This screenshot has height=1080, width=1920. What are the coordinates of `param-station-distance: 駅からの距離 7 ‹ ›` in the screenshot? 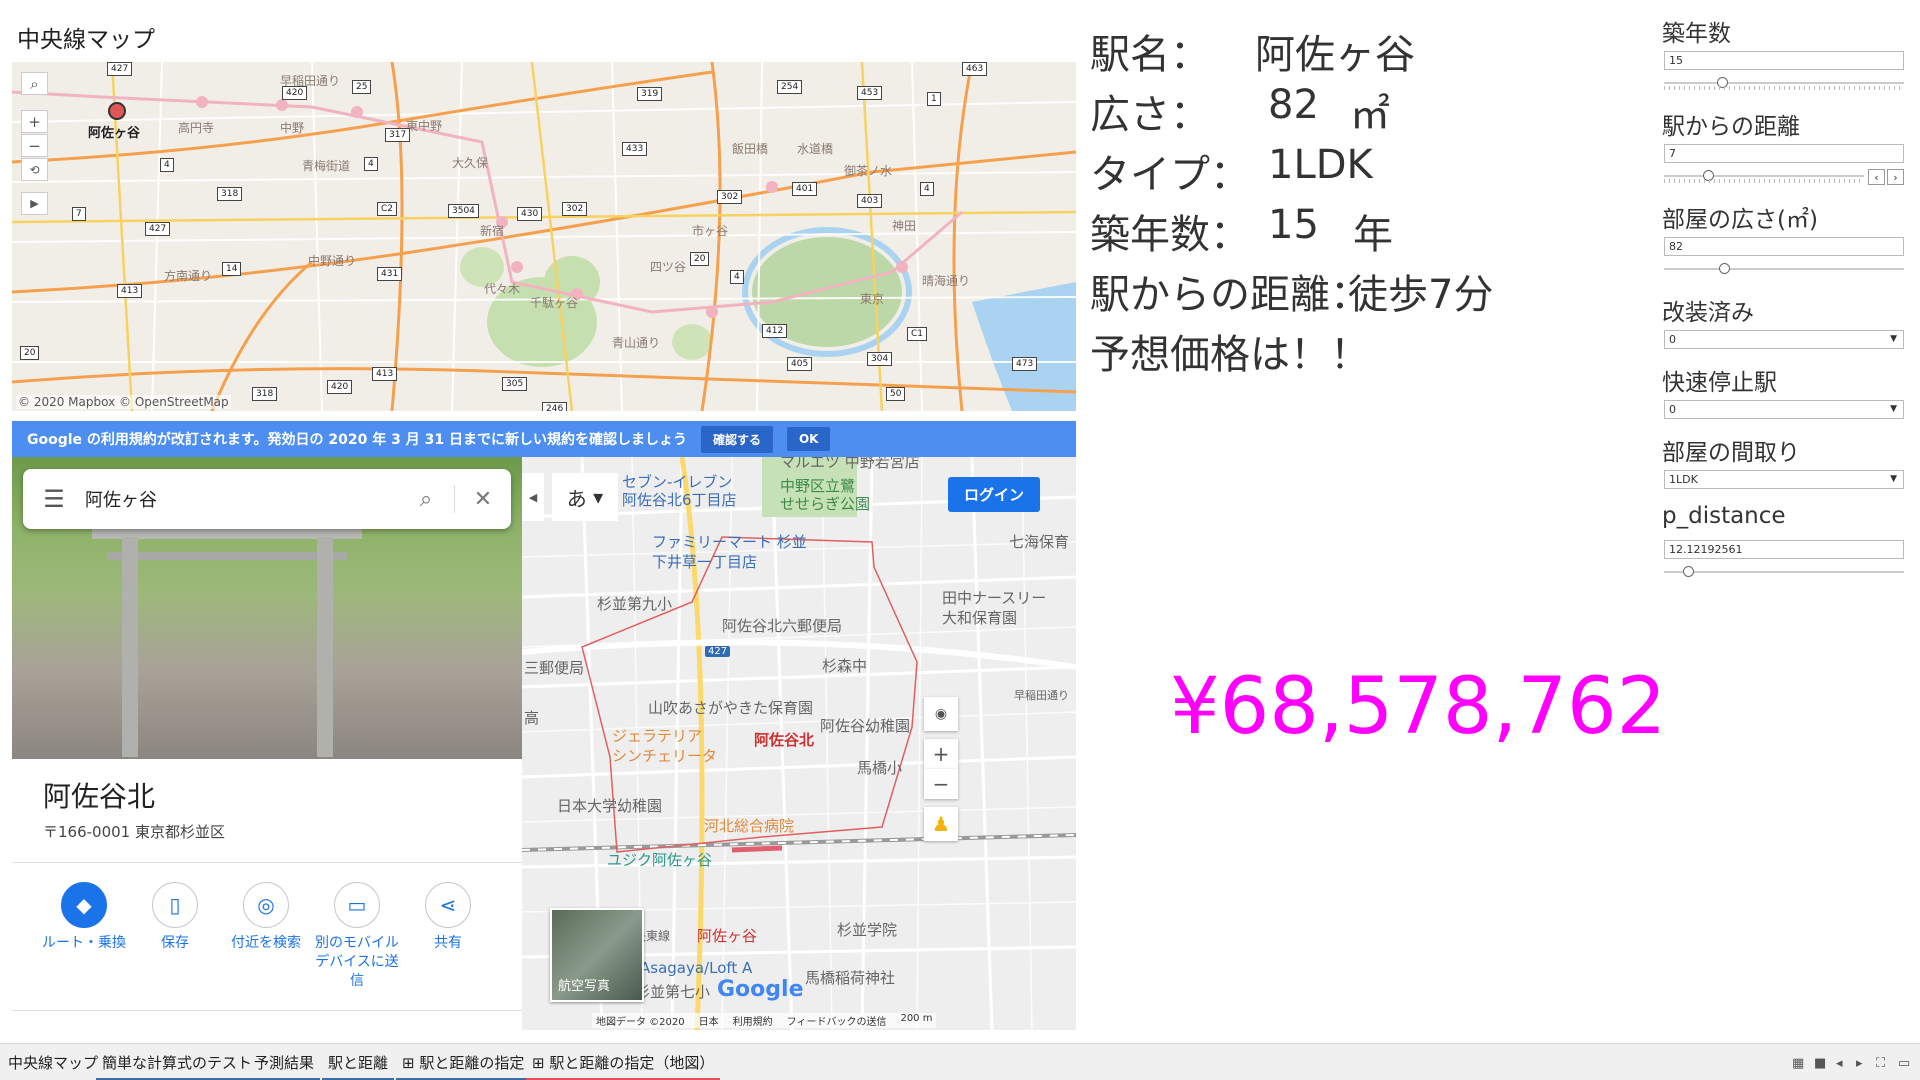 It's located at (1784, 146).